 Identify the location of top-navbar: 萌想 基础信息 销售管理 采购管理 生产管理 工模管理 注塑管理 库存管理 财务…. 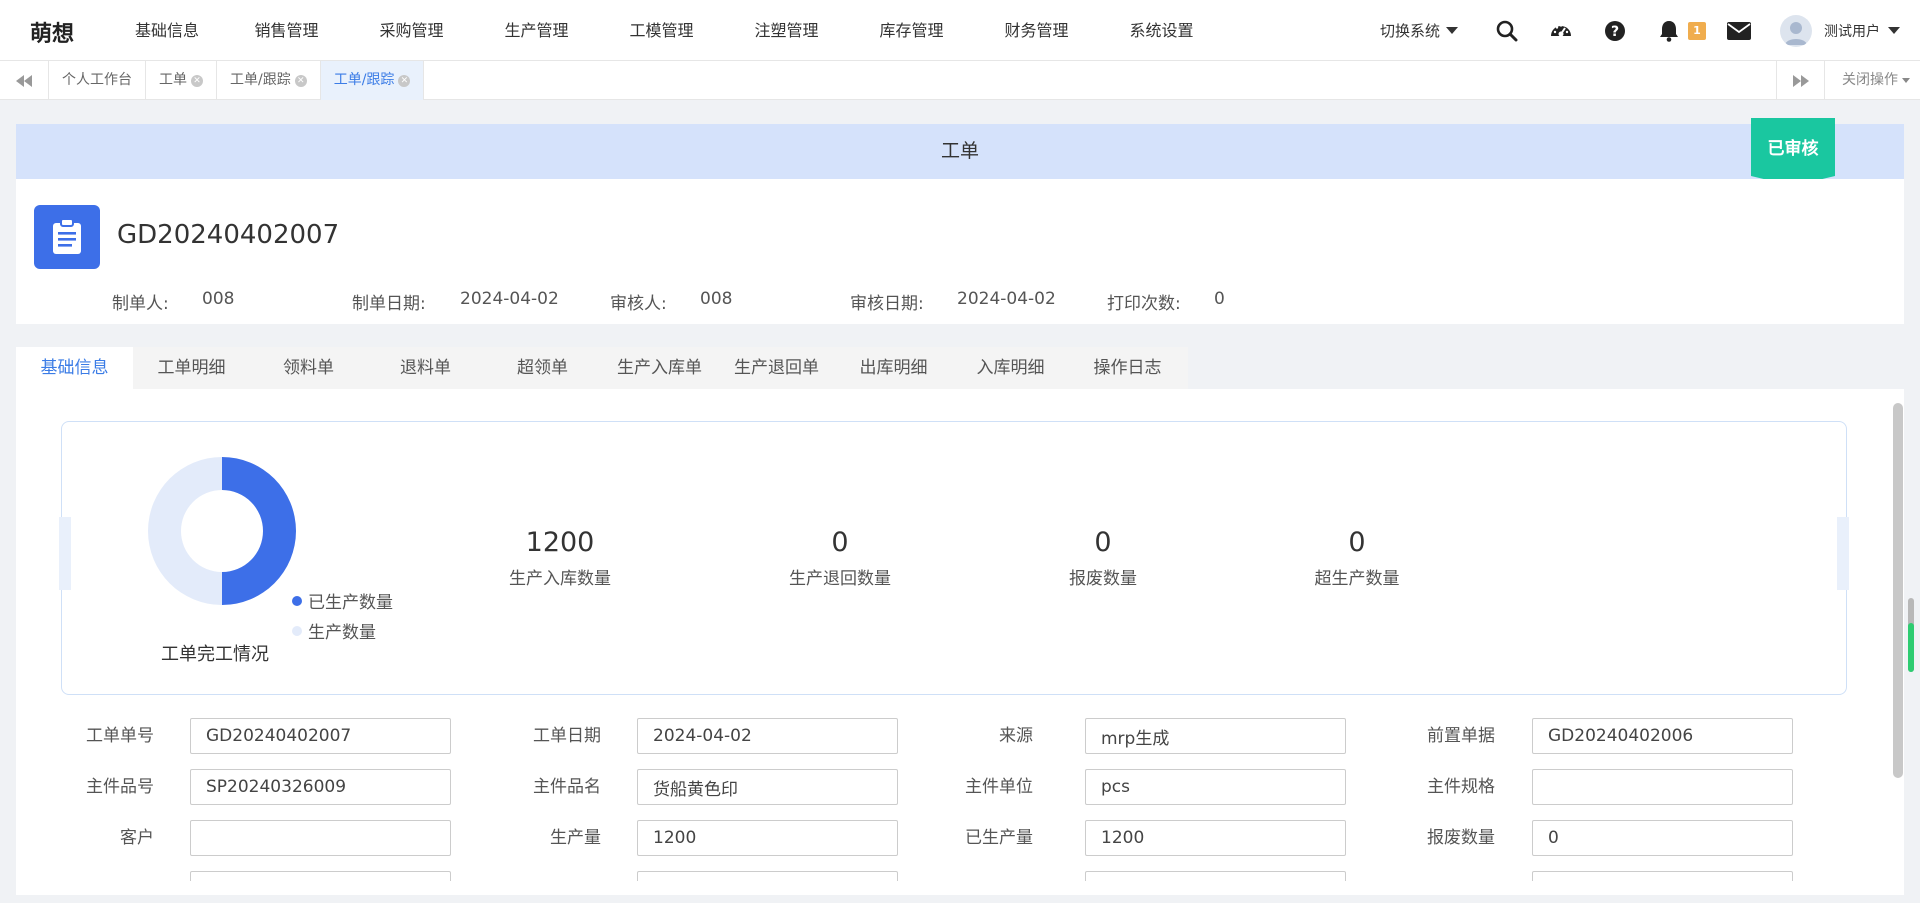
(960, 30).